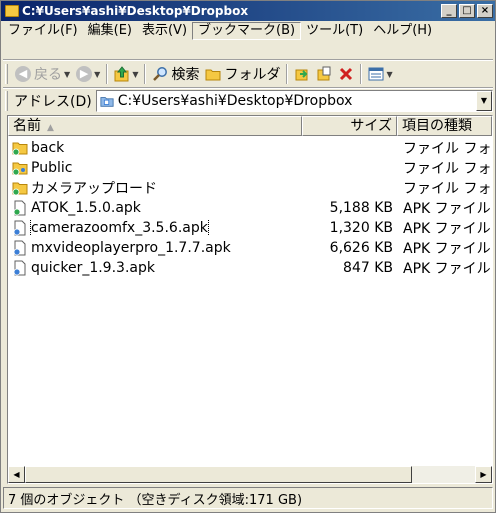 This screenshot has height=513, width=496. Describe the element at coordinates (235, 101) in the screenshot. I see `address-value: C:¥Users¥ashi¥Desktop¥Dropbox` at that location.